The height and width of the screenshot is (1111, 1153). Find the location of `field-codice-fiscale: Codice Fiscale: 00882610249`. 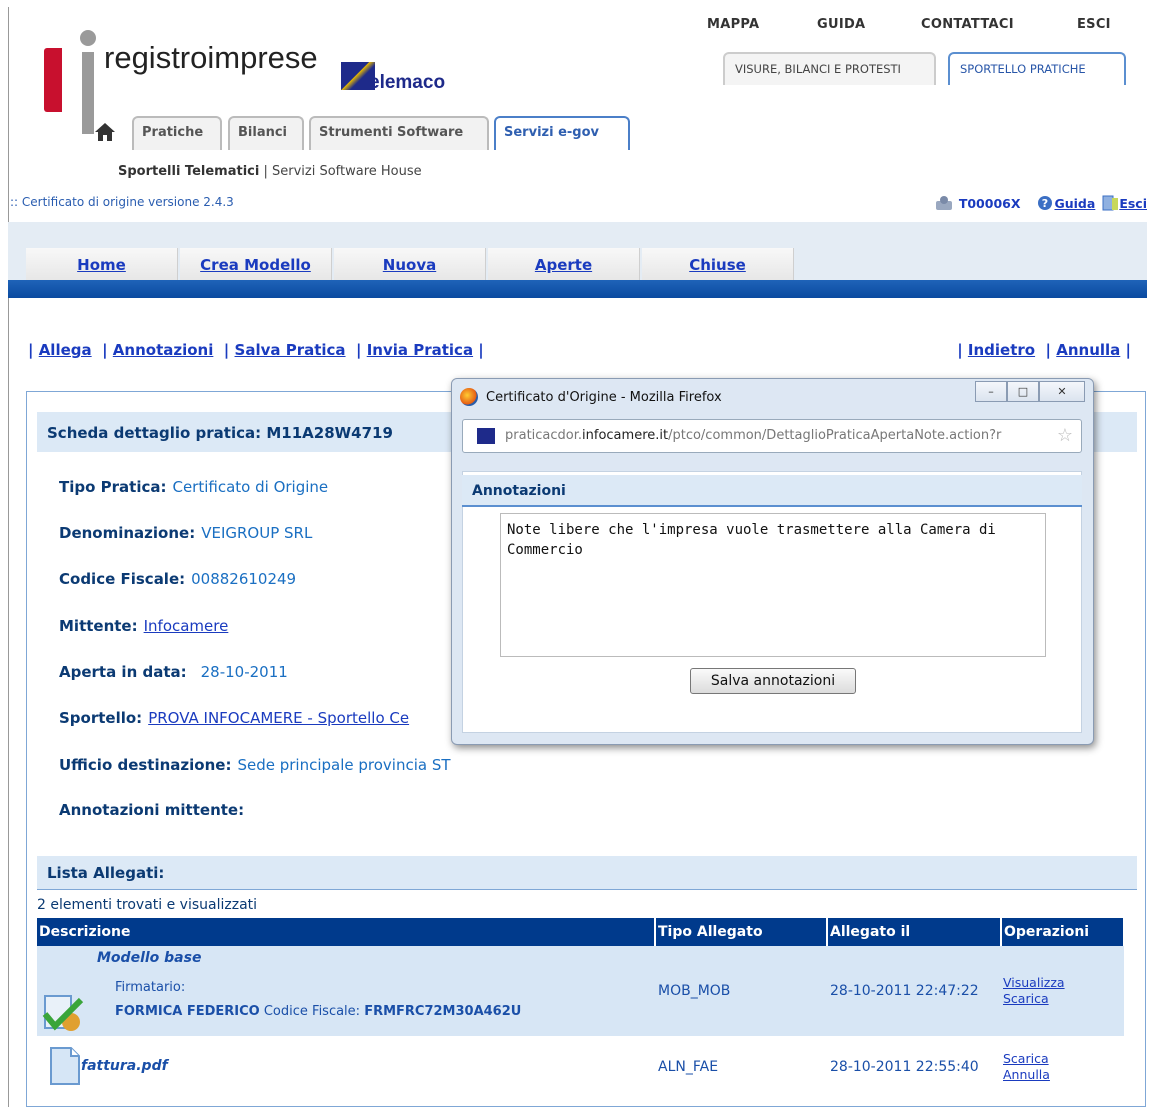

field-codice-fiscale: Codice Fiscale: 00882610249 is located at coordinates (177, 579).